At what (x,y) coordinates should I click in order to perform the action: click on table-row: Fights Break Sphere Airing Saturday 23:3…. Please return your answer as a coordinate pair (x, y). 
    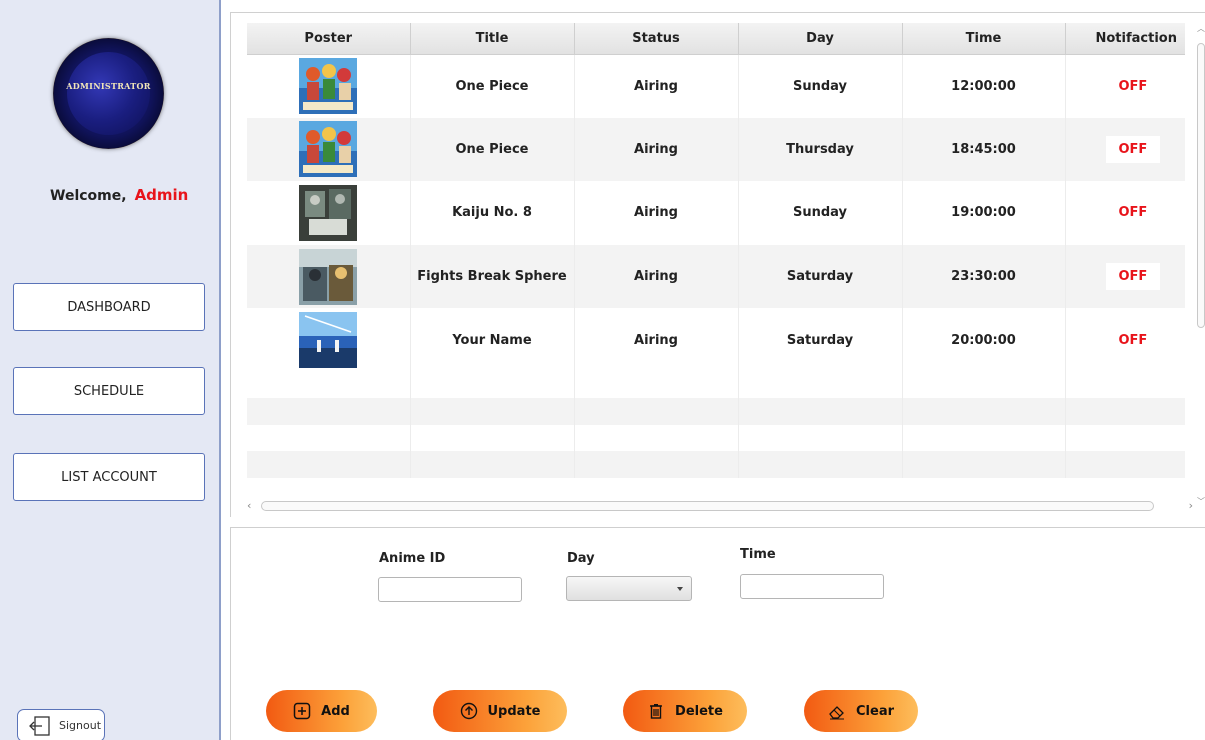
    Looking at the image, I should click on (716, 276).